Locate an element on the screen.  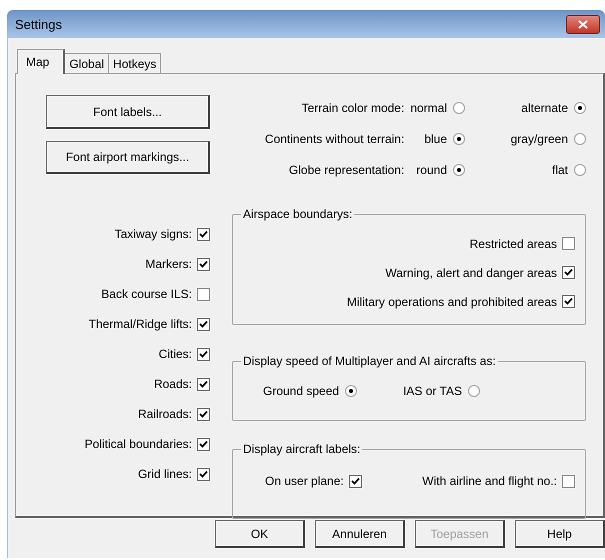
option-label: Thermal/Ridge lifts: is located at coordinates (140, 324).